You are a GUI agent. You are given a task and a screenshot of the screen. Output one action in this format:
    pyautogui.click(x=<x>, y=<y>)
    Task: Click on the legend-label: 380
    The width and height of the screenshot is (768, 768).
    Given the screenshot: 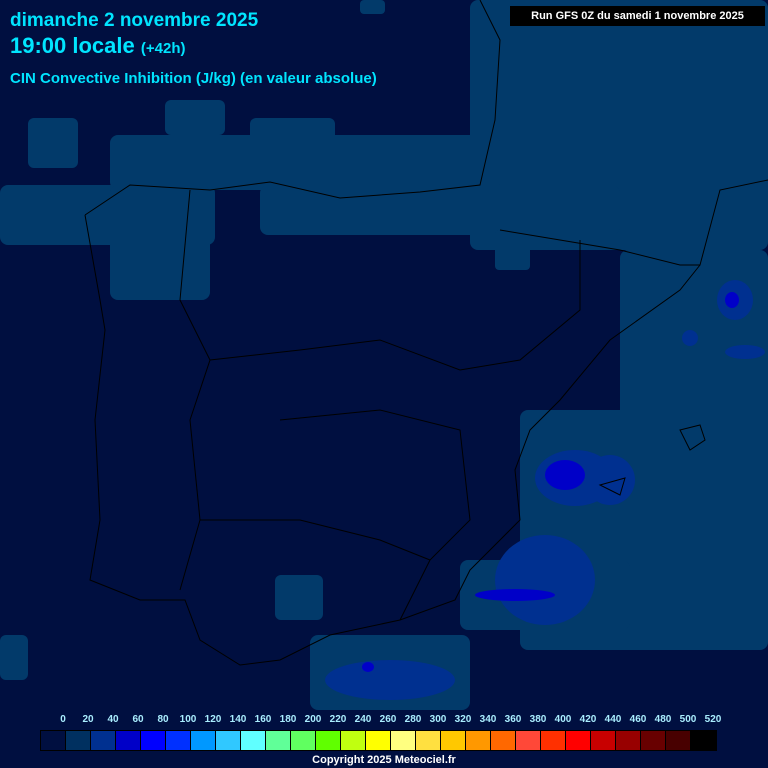 What is the action you would take?
    pyautogui.click(x=538, y=719)
    